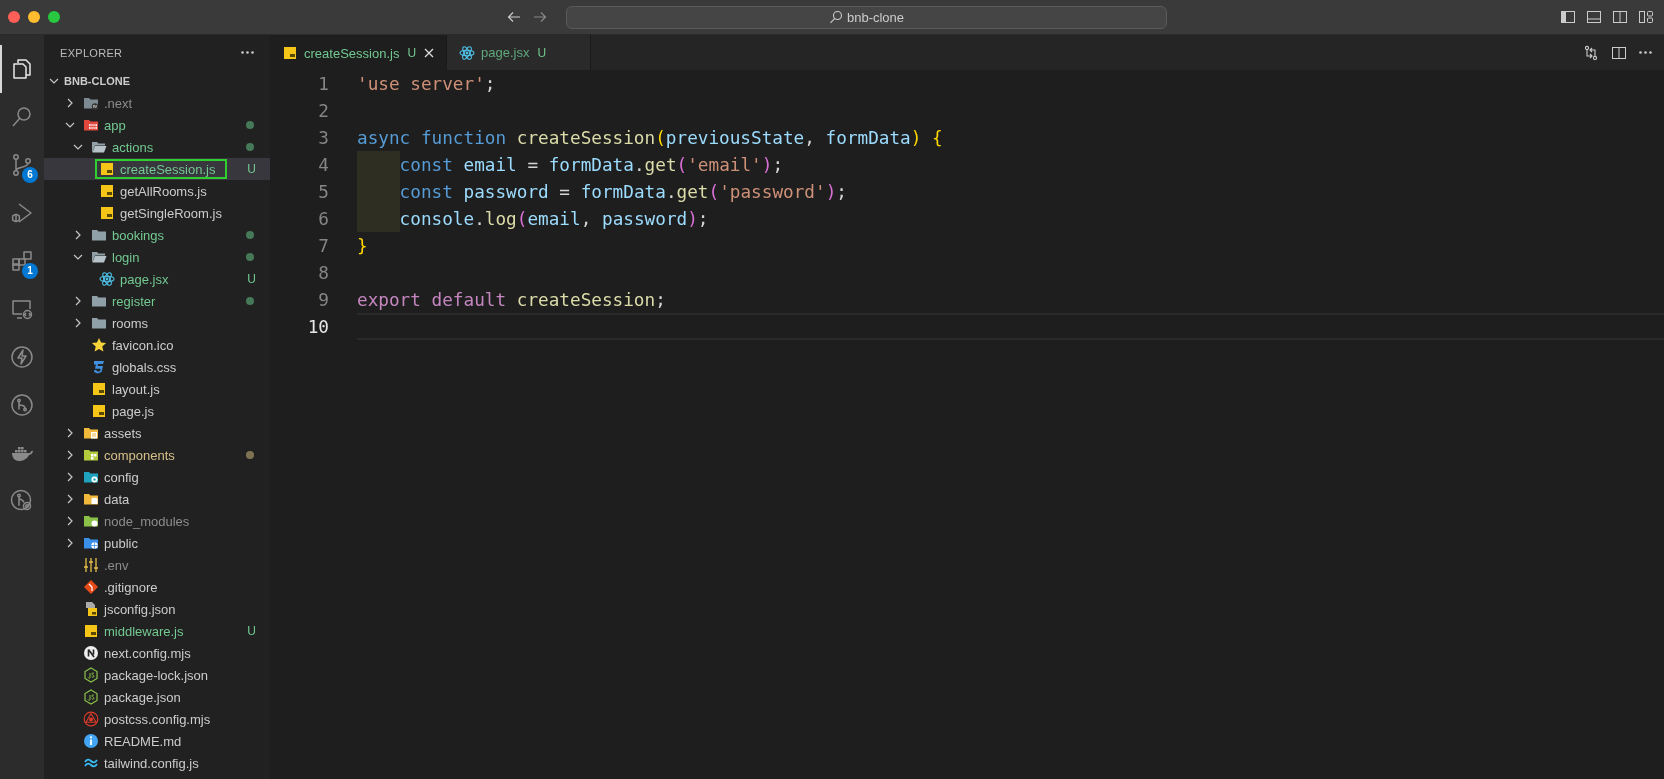 This screenshot has width=1664, height=779. I want to click on tree-item: jsconfig.json, so click(157, 609).